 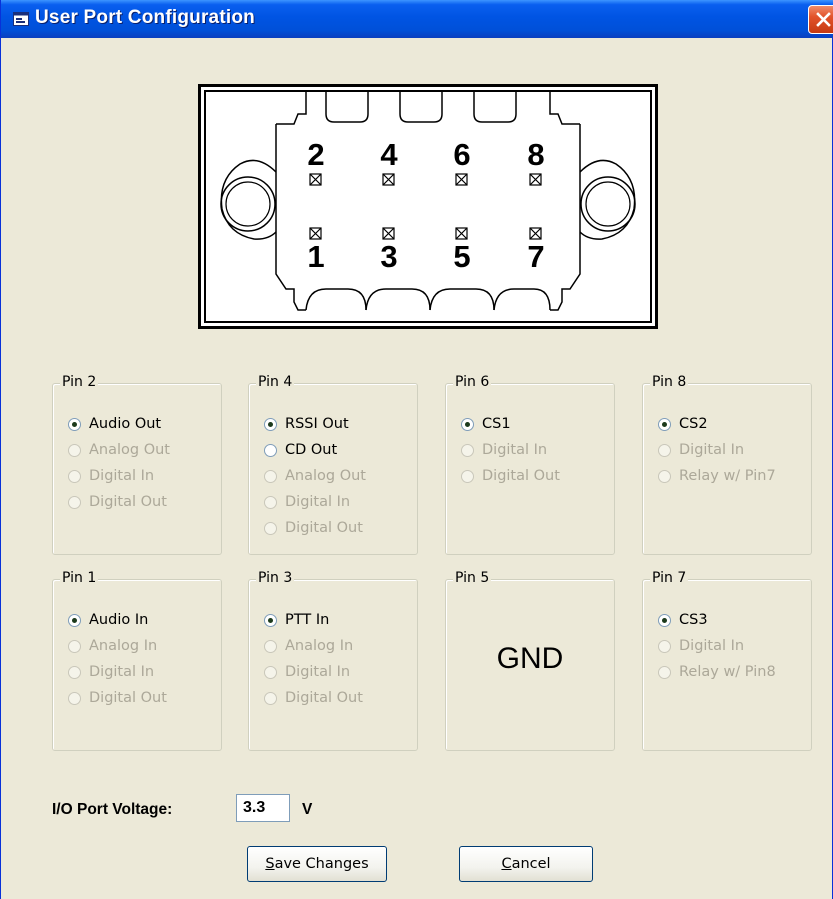 What do you see at coordinates (389, 256) in the screenshot?
I see `diagram-pin-3-label: 3` at bounding box center [389, 256].